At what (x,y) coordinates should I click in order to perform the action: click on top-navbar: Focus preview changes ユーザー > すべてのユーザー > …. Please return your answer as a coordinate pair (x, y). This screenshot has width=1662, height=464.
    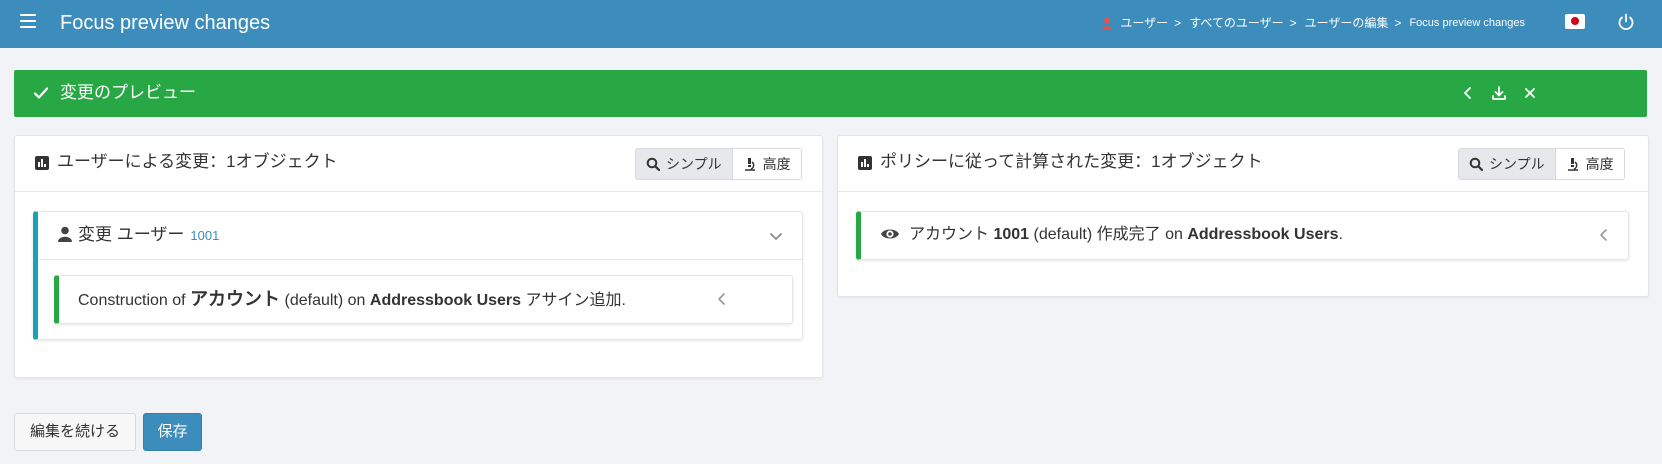
    Looking at the image, I should click on (831, 24).